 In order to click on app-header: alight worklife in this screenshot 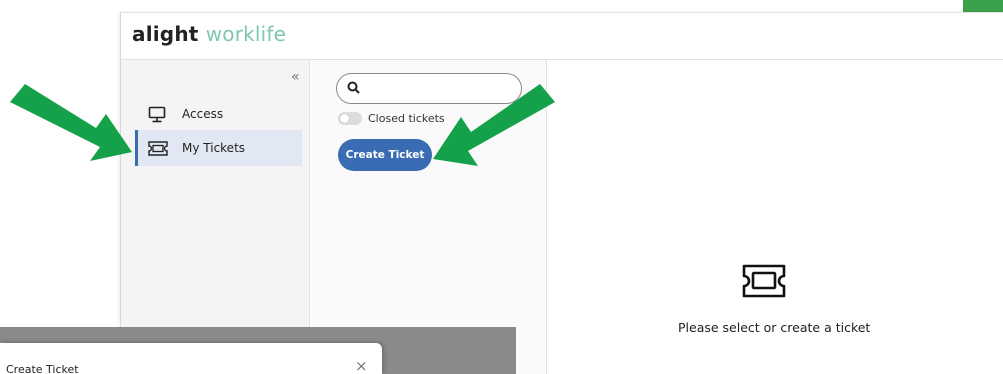, I will do `click(562, 36)`.